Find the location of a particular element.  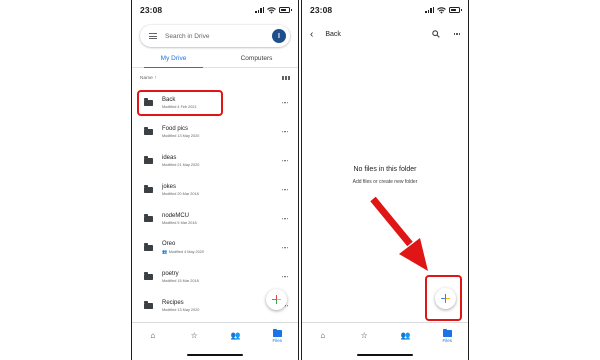

red-arrow-annotation is located at coordinates (399, 233).